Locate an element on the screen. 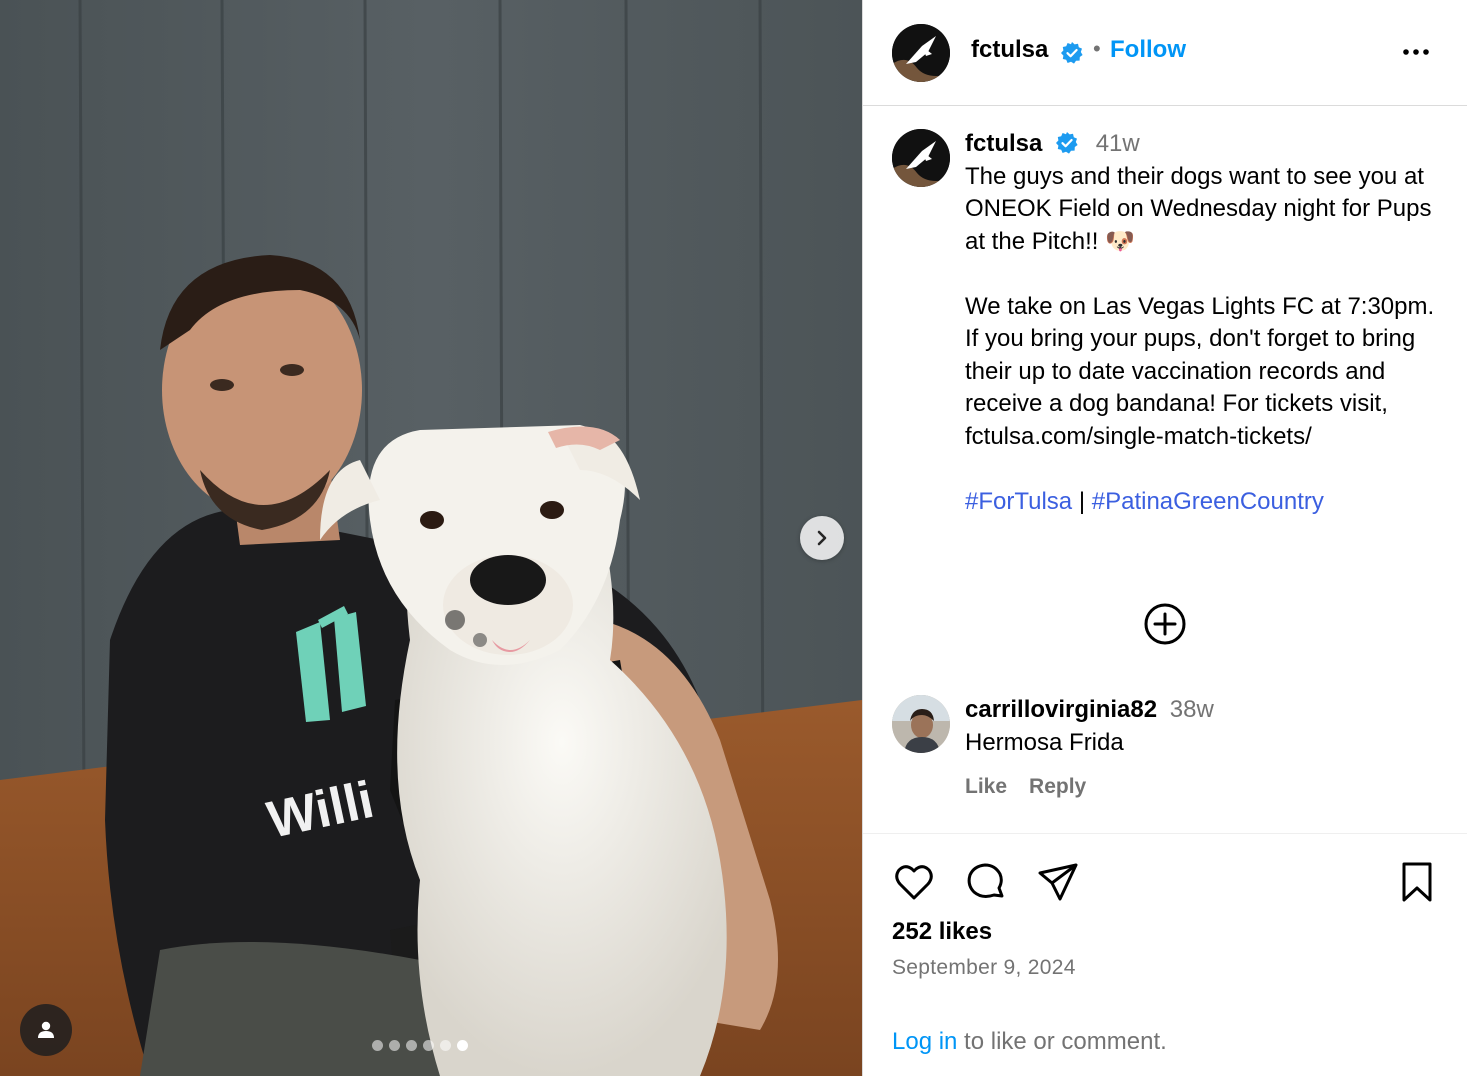 The height and width of the screenshot is (1076, 1468). carousel-indicator is located at coordinates (420, 1045).